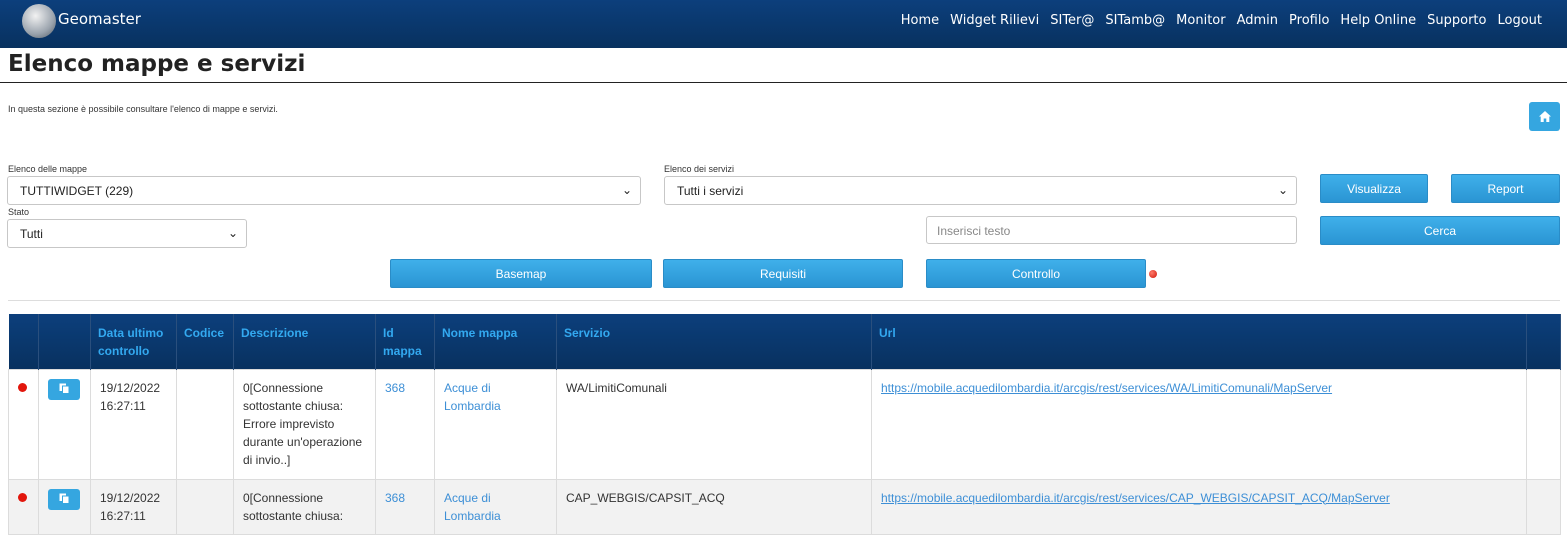  What do you see at coordinates (39, 21) in the screenshot?
I see `geomaster-logo-icon` at bounding box center [39, 21].